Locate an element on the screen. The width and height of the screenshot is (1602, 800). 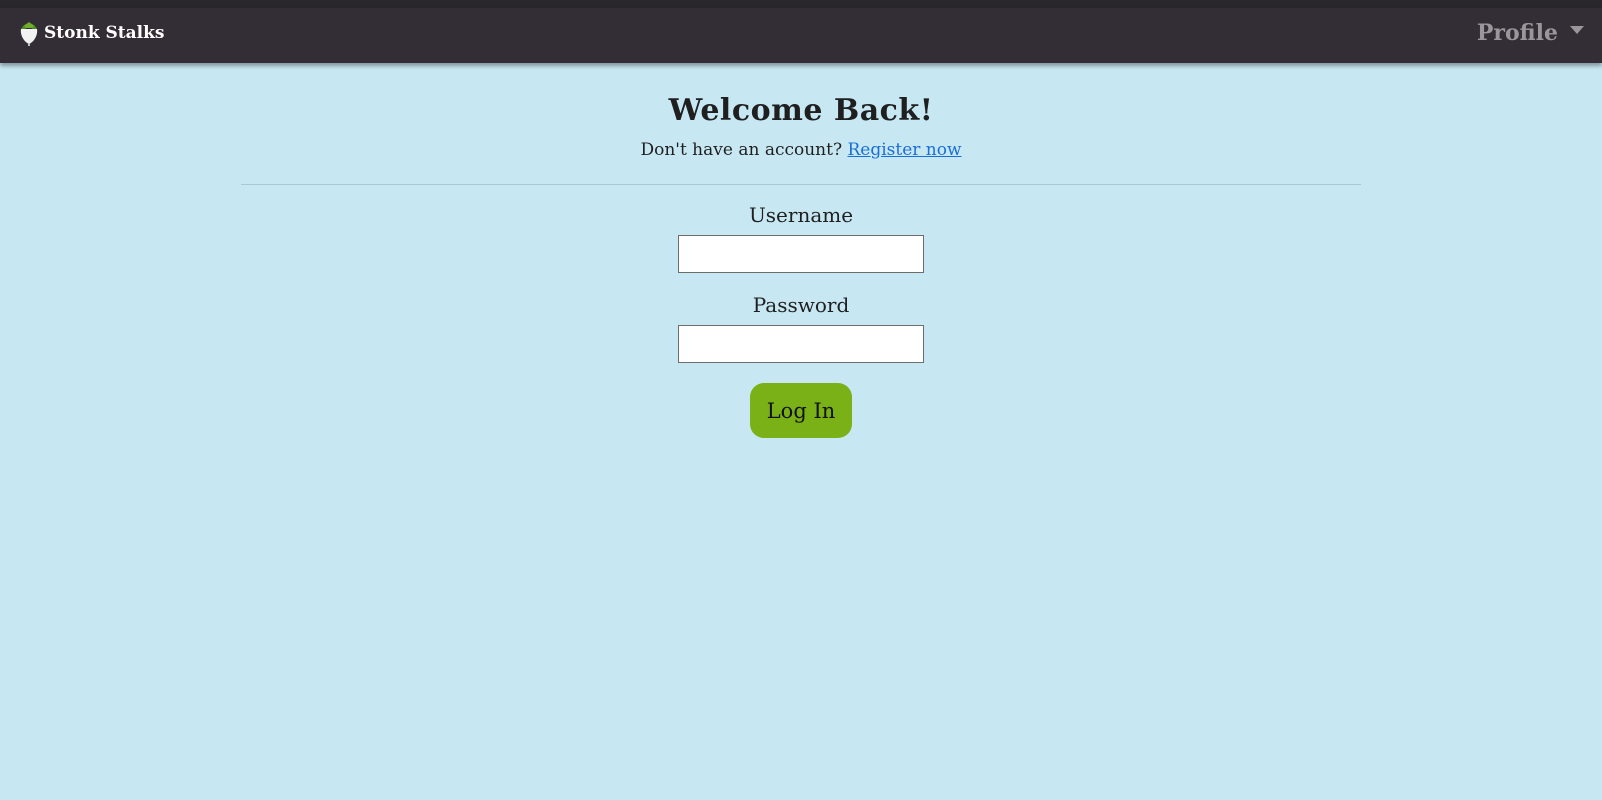
profile-dropdown: Profile is located at coordinates (1530, 33).